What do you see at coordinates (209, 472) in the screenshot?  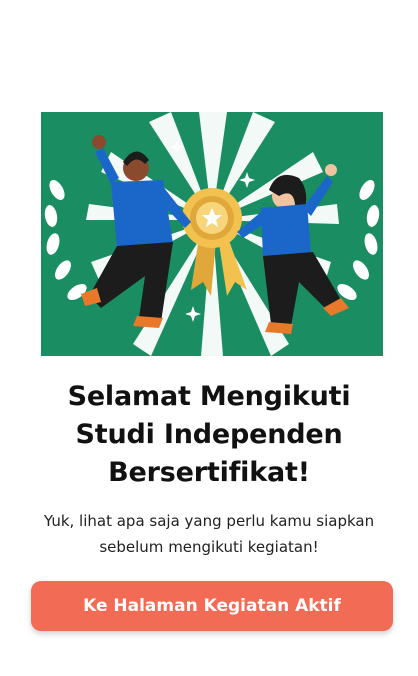 I see `title-line-3: Bersertifikat!` at bounding box center [209, 472].